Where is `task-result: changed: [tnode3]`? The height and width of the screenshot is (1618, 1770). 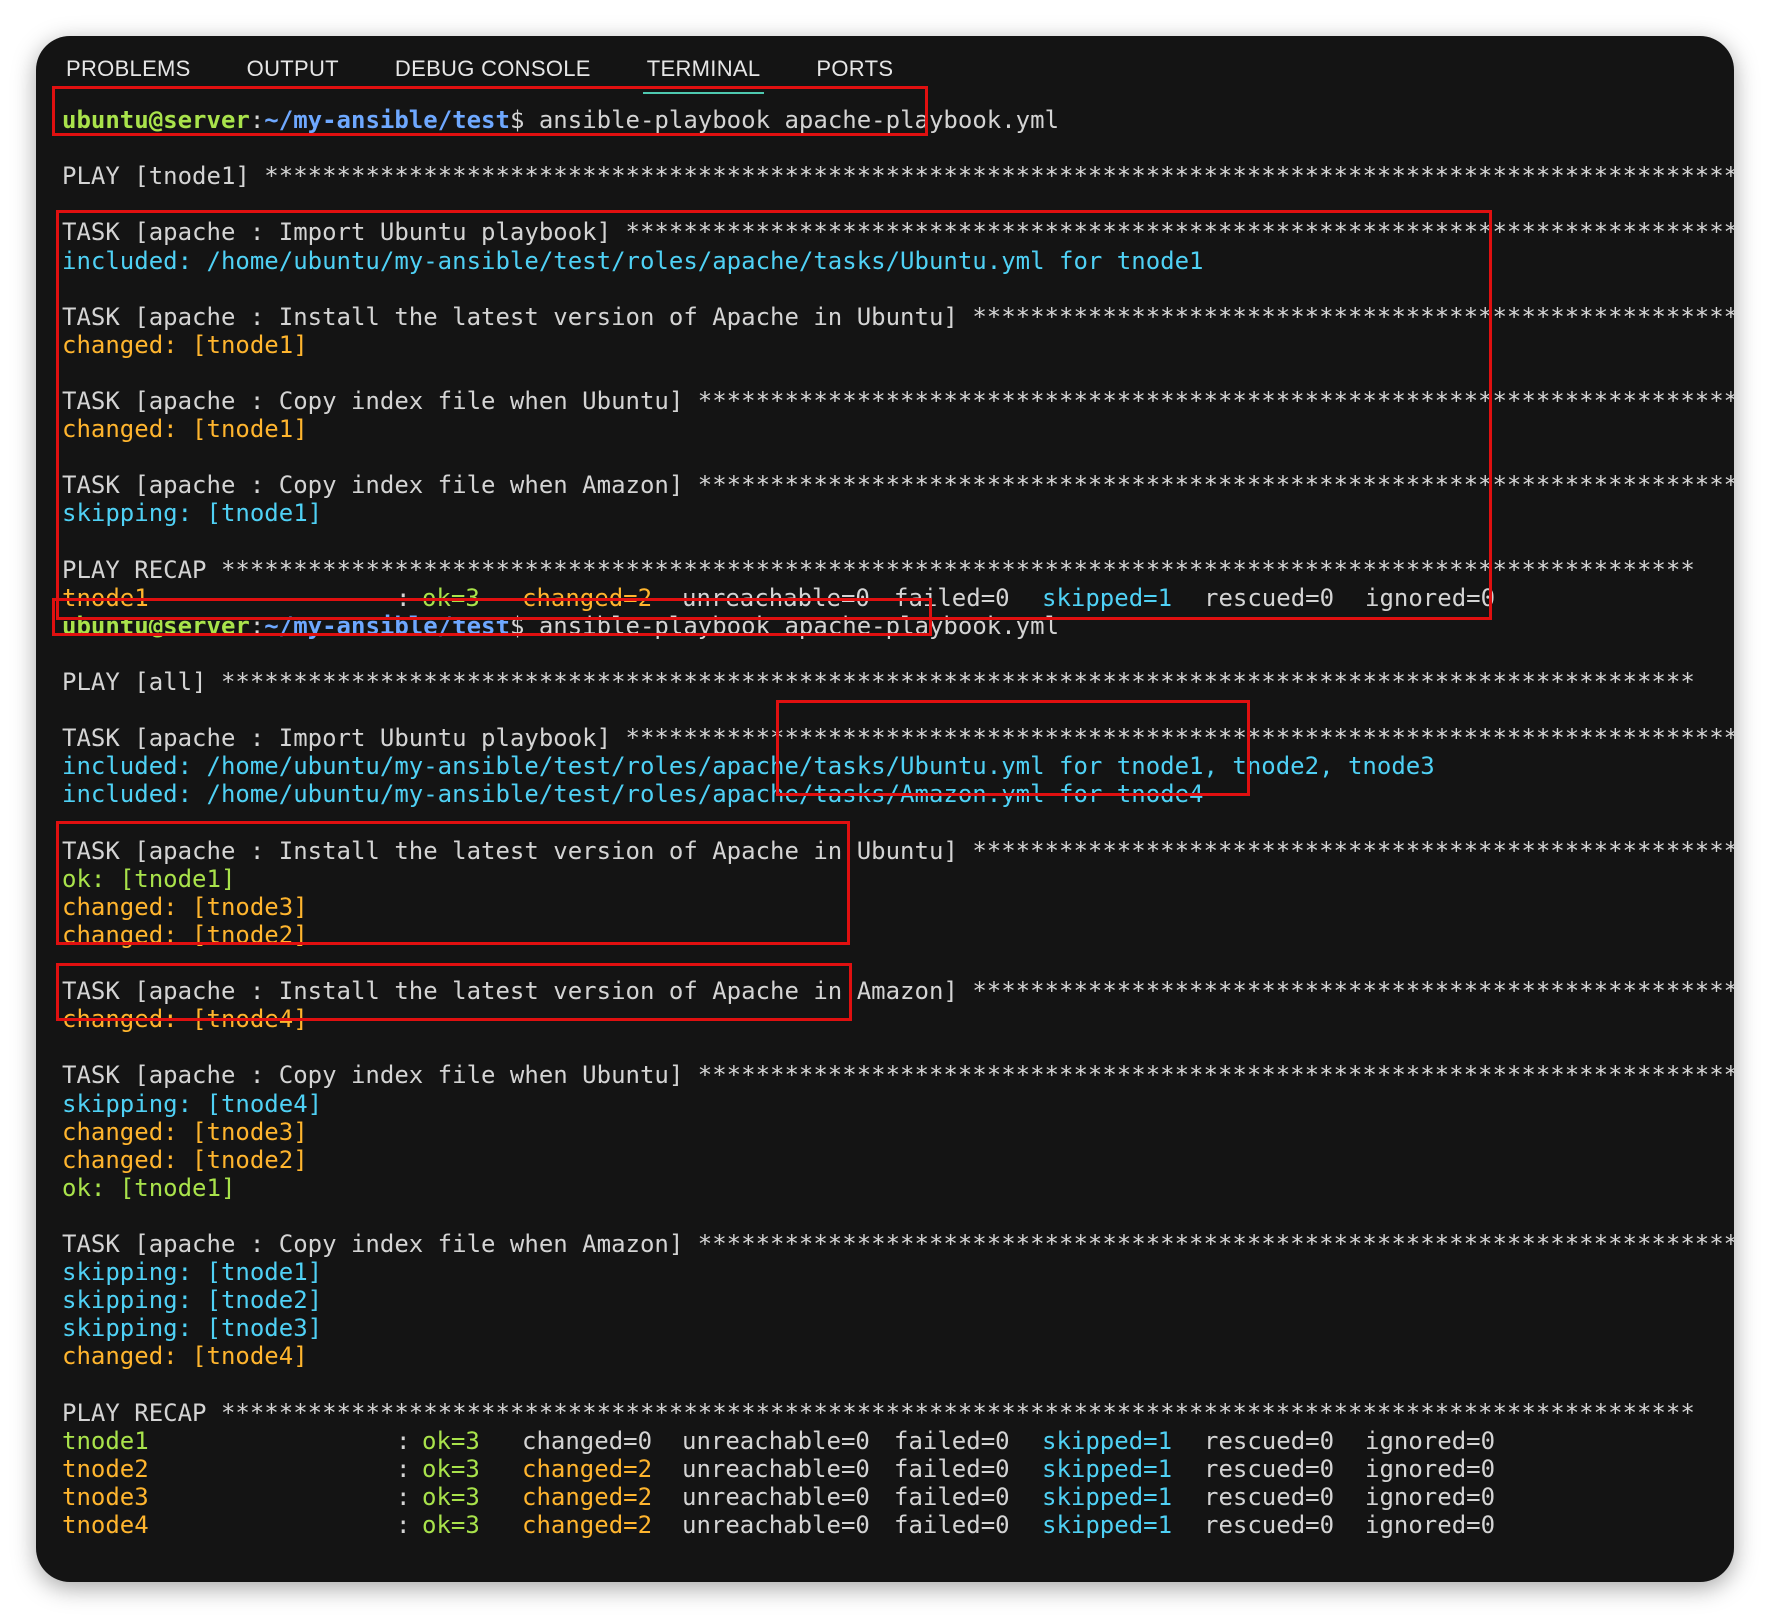 task-result: changed: [tnode3] is located at coordinates (185, 1132).